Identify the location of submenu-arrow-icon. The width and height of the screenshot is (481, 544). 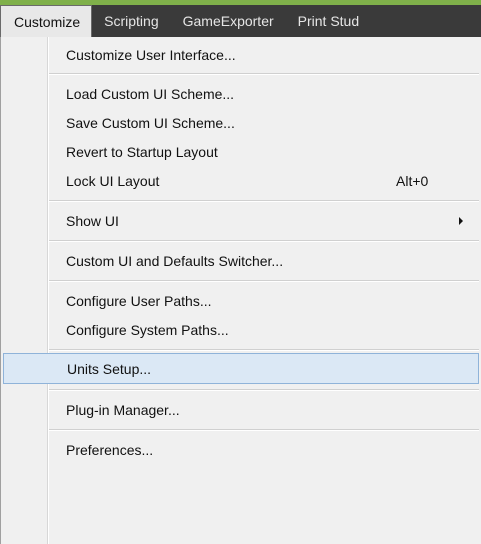
(461, 220).